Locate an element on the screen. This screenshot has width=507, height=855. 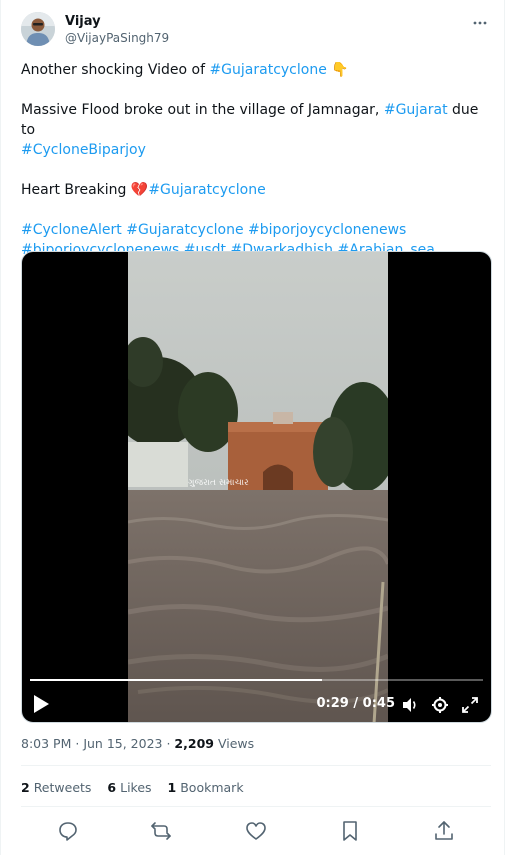
tweet-line-4: Heart Breaking 💔#Gujaratcyclone is located at coordinates (256, 190).